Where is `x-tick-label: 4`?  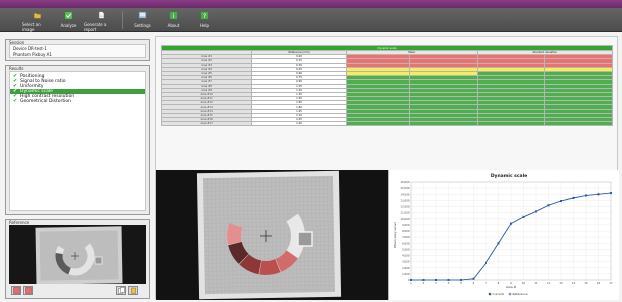 x-tick-label: 4 is located at coordinates (449, 283).